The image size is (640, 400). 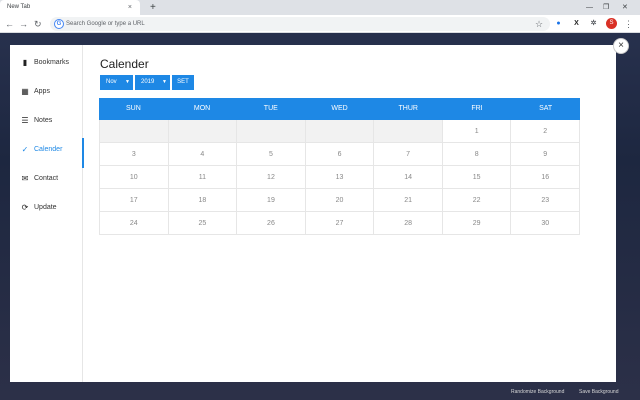 What do you see at coordinates (477, 177) in the screenshot?
I see `calendar-day-cell: 15` at bounding box center [477, 177].